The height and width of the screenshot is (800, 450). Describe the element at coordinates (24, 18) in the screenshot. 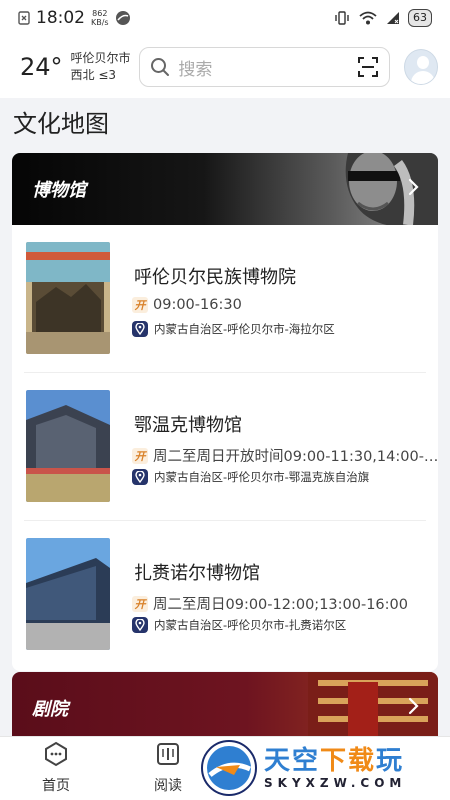

I see `sim-error-icon` at that location.